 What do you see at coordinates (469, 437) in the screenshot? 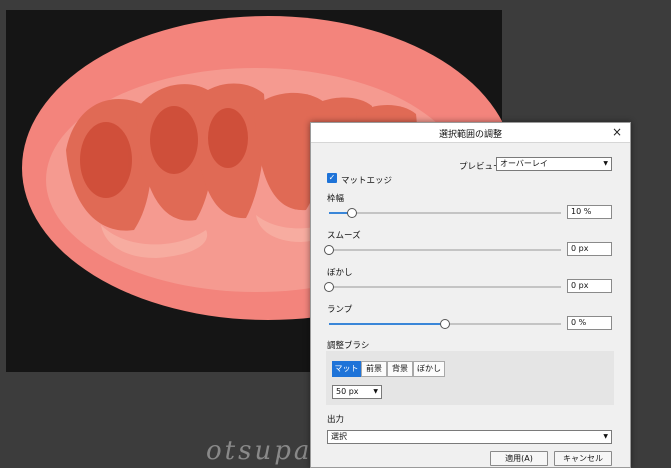
I see `output-select: 選択 ▼` at bounding box center [469, 437].